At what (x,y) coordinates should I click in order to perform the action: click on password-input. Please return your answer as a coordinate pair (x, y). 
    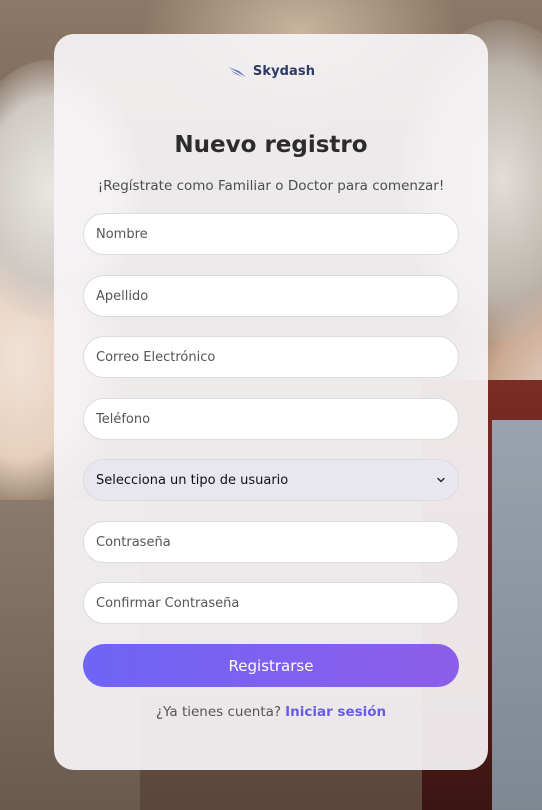
    Looking at the image, I should click on (271, 542).